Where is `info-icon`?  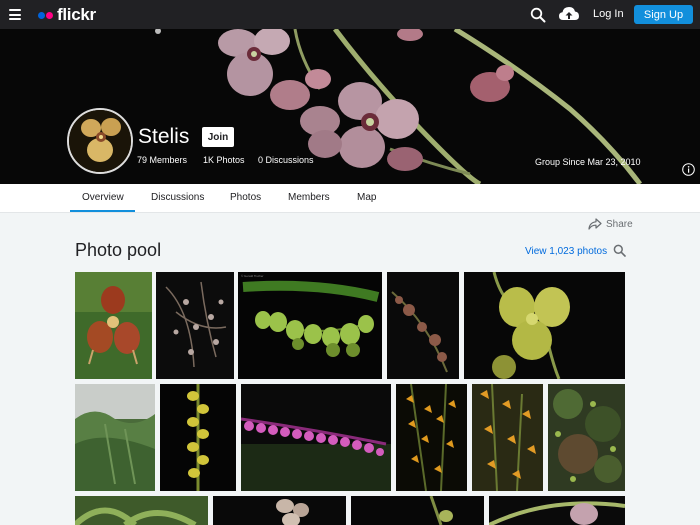
info-icon is located at coordinates (688, 169).